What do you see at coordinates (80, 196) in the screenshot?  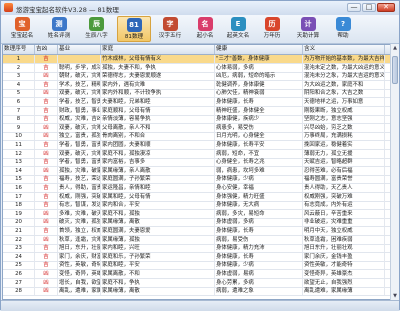 I see `table-cell: 权威，刚强，突破，成功` at bounding box center [80, 196].